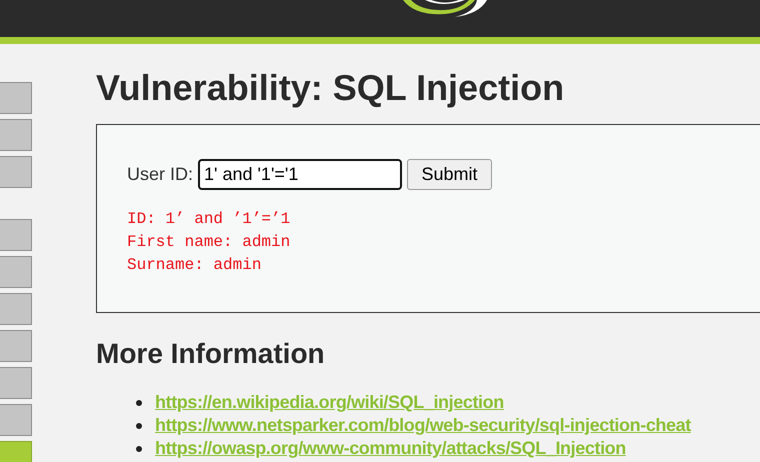  What do you see at coordinates (194, 265) in the screenshot?
I see `result-text: Surname: admin` at bounding box center [194, 265].